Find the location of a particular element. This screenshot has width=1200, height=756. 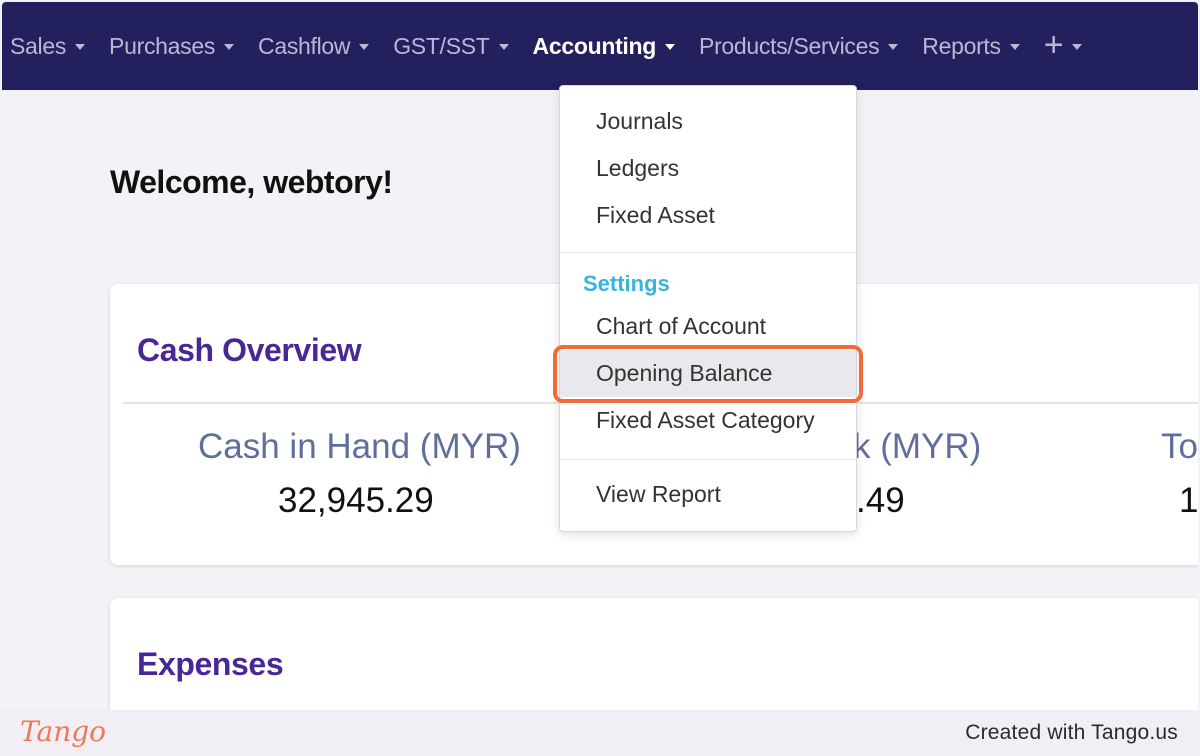

nav-reports: Reports is located at coordinates (971, 46).